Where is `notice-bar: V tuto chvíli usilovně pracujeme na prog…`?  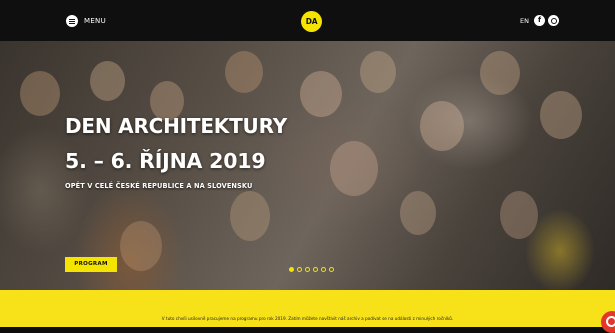 notice-bar: V tuto chvíli usilovně pracujeme na prog… is located at coordinates (307, 308).